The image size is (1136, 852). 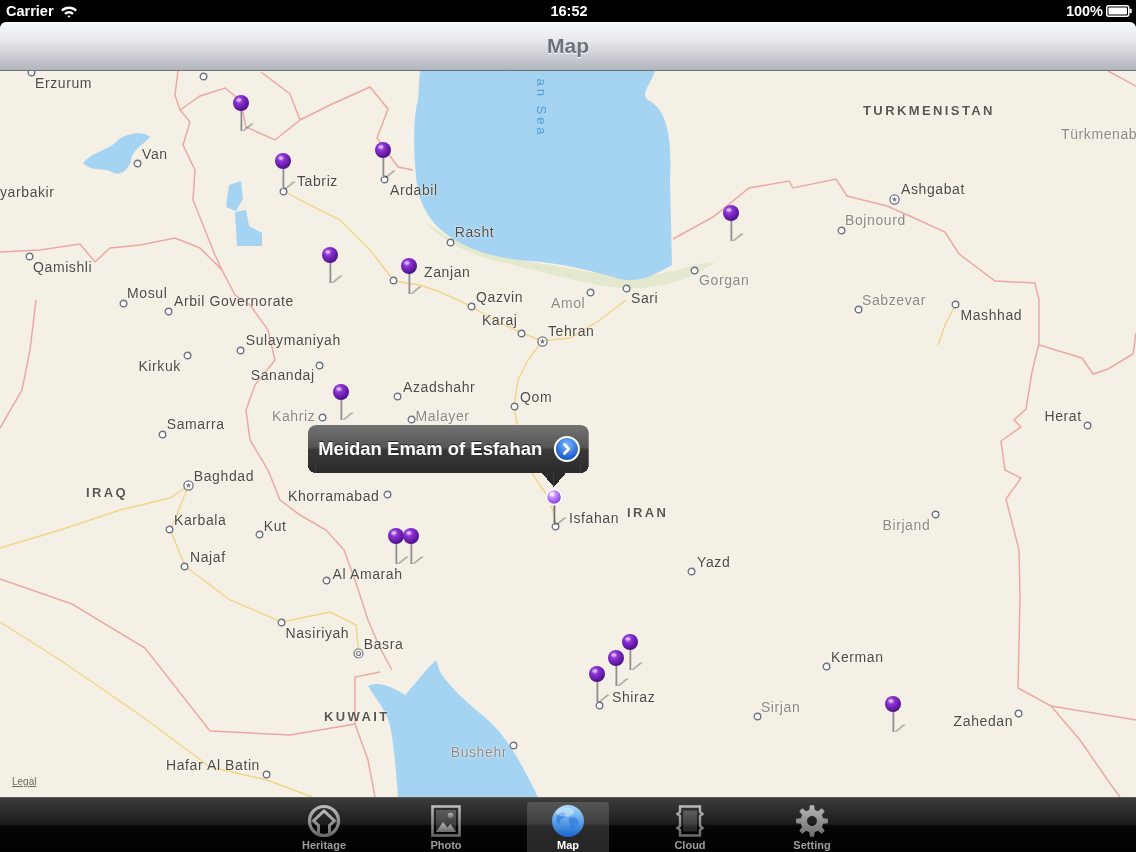 What do you see at coordinates (648, 512) in the screenshot?
I see `country-label: IRAN` at bounding box center [648, 512].